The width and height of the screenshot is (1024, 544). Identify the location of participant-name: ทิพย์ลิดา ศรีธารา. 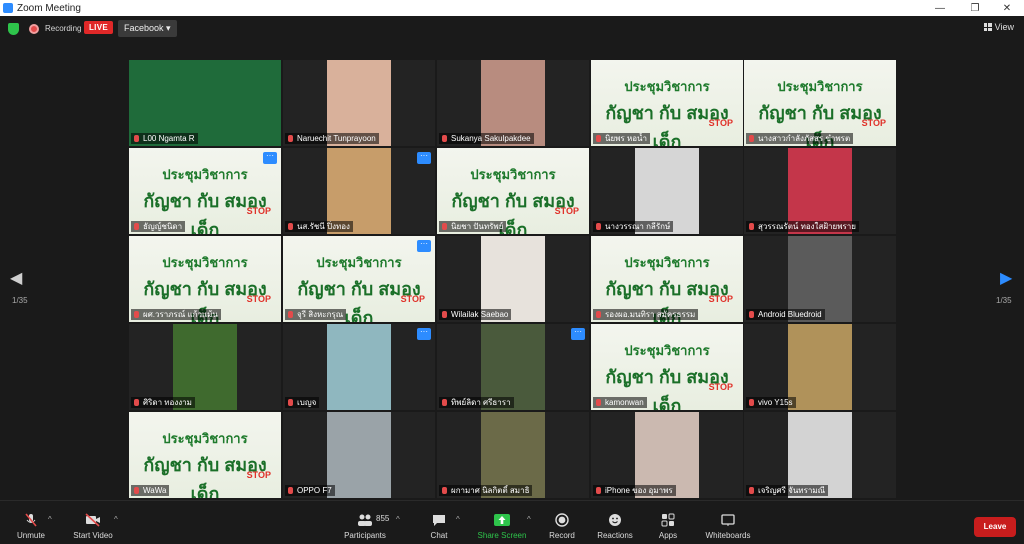
(476, 402).